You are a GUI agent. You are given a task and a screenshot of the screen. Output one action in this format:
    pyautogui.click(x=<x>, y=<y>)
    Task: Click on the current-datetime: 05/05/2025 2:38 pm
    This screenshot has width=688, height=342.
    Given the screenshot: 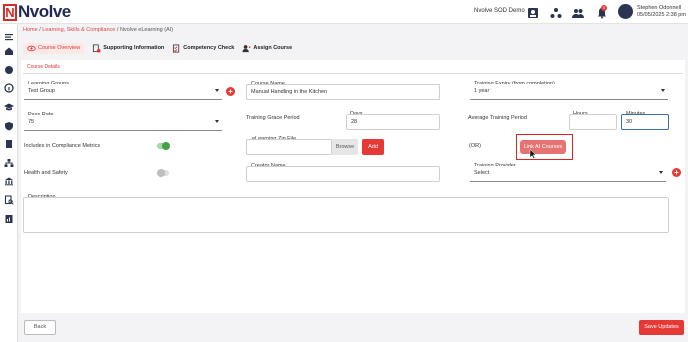 What is the action you would take?
    pyautogui.click(x=661, y=15)
    